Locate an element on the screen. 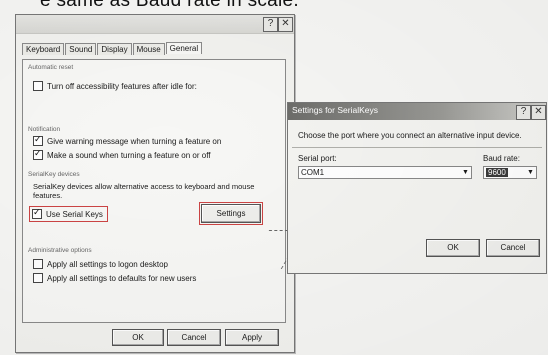 The width and height of the screenshot is (548, 355). tab-sound: Sound is located at coordinates (81, 49).